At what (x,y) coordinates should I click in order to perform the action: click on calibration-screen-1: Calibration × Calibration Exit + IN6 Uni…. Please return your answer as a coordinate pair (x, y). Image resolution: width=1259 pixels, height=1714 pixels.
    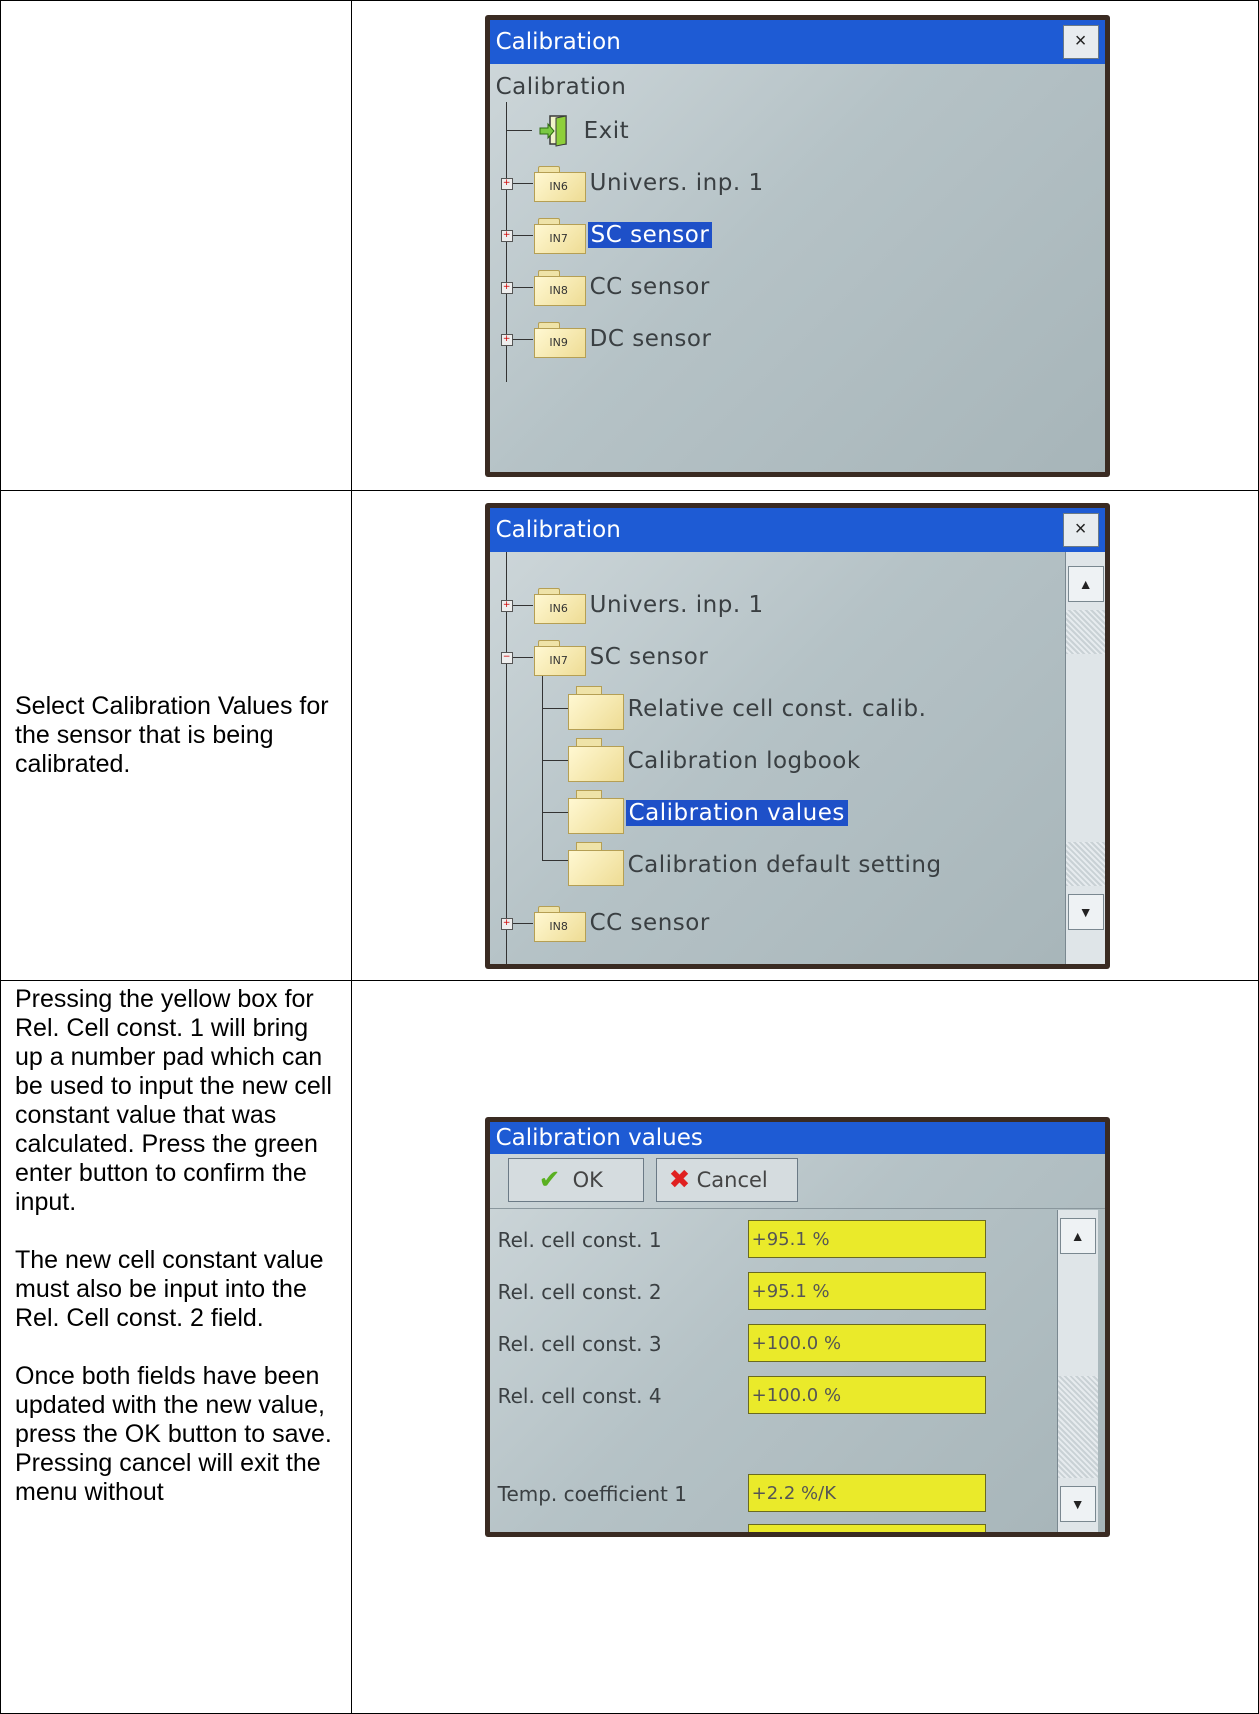
    Looking at the image, I should click on (797, 246).